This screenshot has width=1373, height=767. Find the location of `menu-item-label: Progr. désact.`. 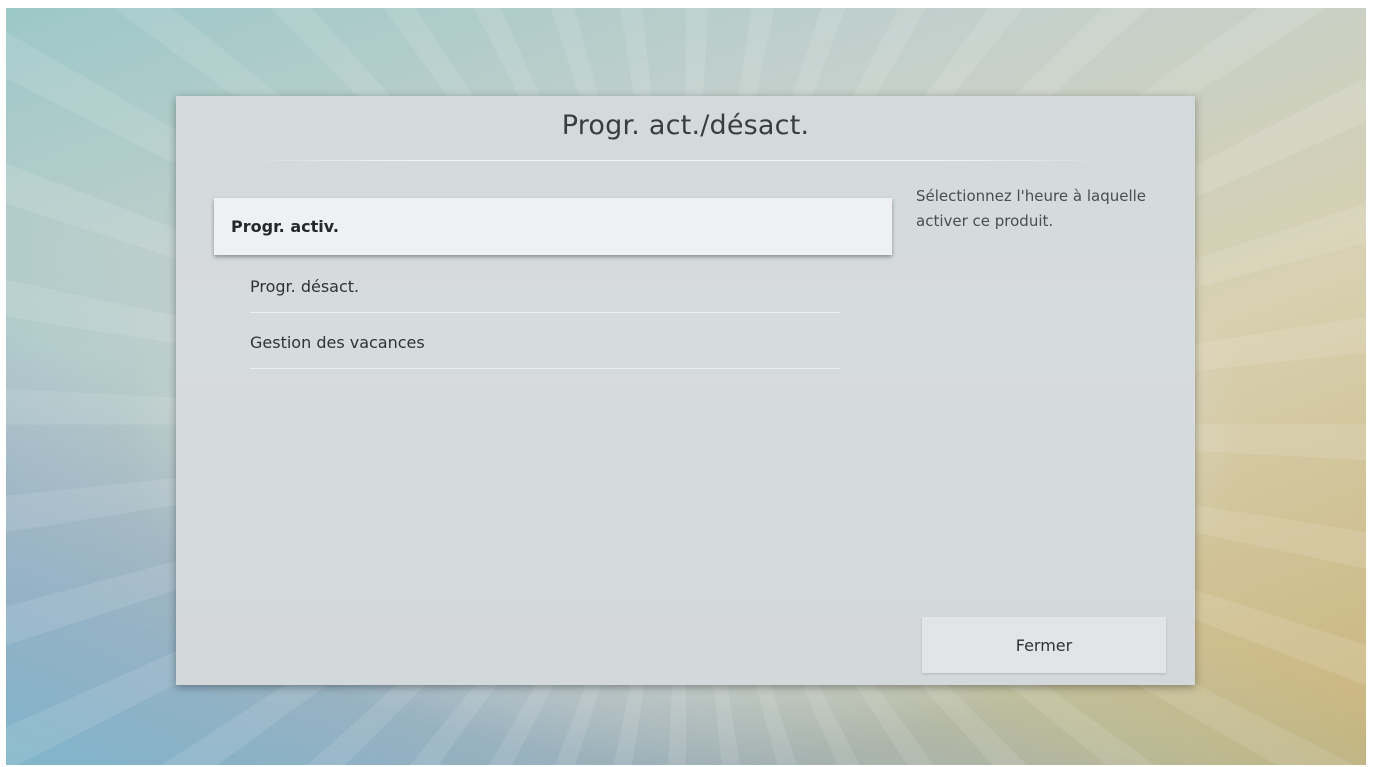

menu-item-label: Progr. désact. is located at coordinates (305, 286).